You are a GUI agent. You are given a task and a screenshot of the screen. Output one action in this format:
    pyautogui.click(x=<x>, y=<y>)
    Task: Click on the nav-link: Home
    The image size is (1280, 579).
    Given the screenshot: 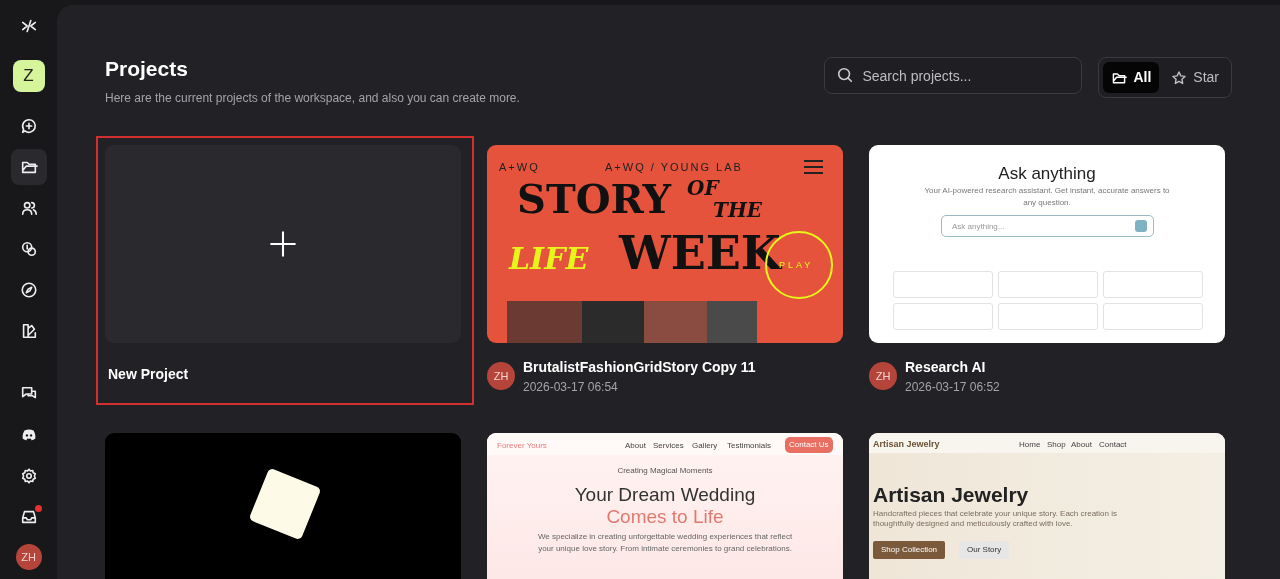 What is the action you would take?
    pyautogui.click(x=1030, y=444)
    